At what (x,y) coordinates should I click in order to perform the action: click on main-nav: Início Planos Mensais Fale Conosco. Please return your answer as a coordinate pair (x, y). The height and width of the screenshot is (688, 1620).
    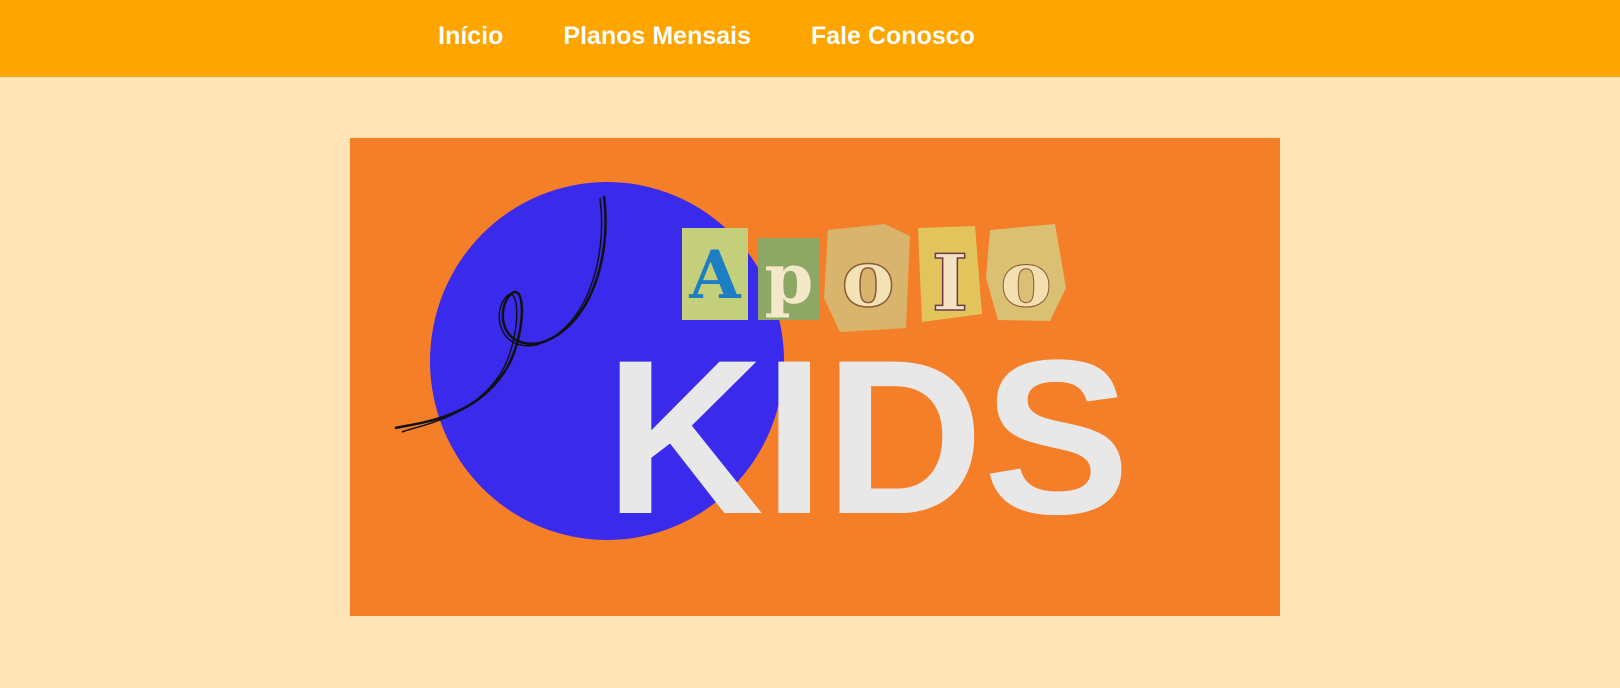
    Looking at the image, I should click on (706, 36).